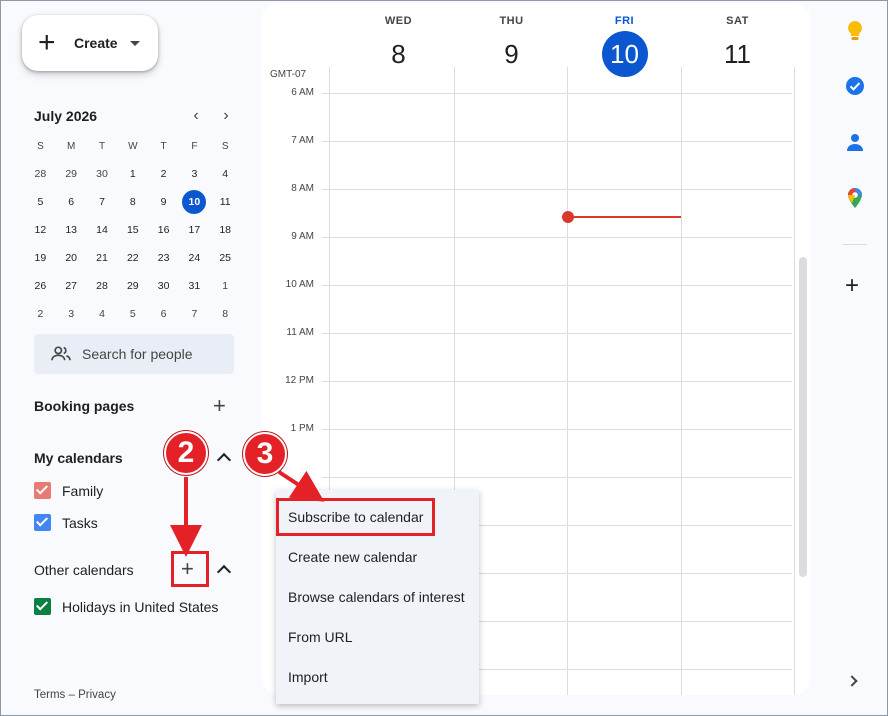 The height and width of the screenshot is (716, 888). What do you see at coordinates (47, 42) in the screenshot?
I see `plus-icon: +` at bounding box center [47, 42].